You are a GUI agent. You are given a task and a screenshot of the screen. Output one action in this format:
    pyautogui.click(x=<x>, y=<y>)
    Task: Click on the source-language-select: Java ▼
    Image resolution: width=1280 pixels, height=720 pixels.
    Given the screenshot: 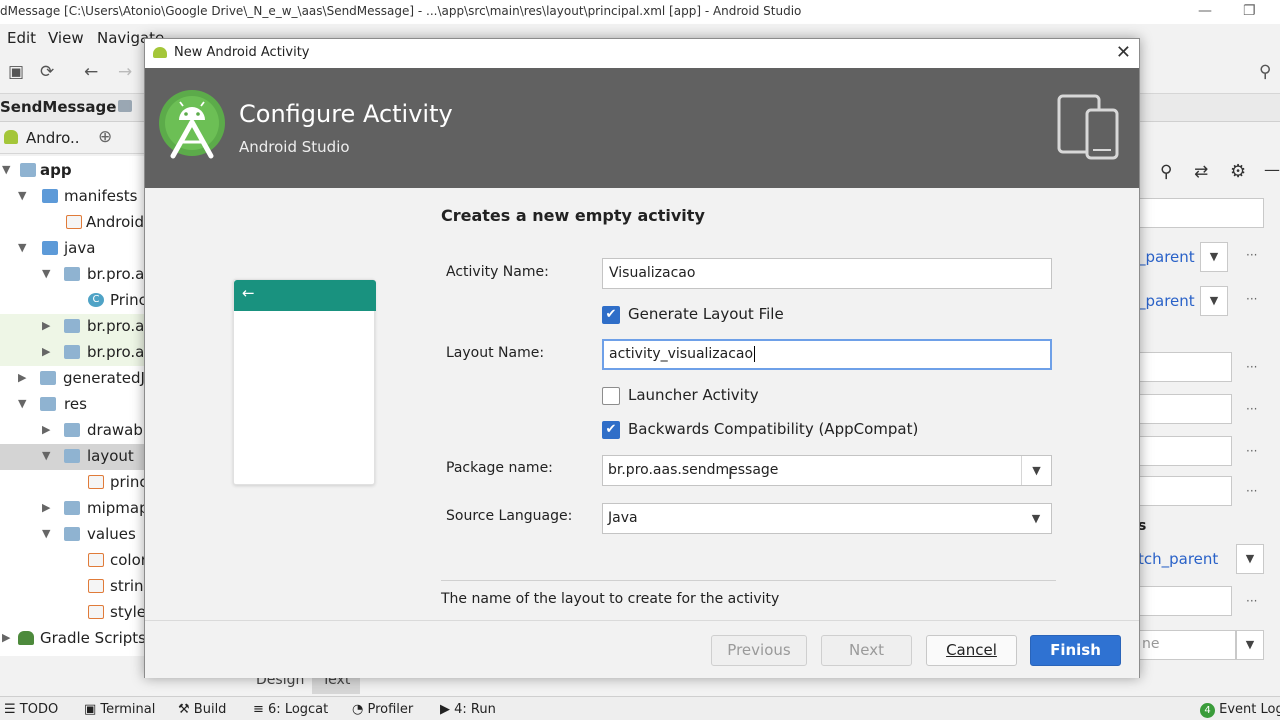 What is the action you would take?
    pyautogui.click(x=827, y=518)
    